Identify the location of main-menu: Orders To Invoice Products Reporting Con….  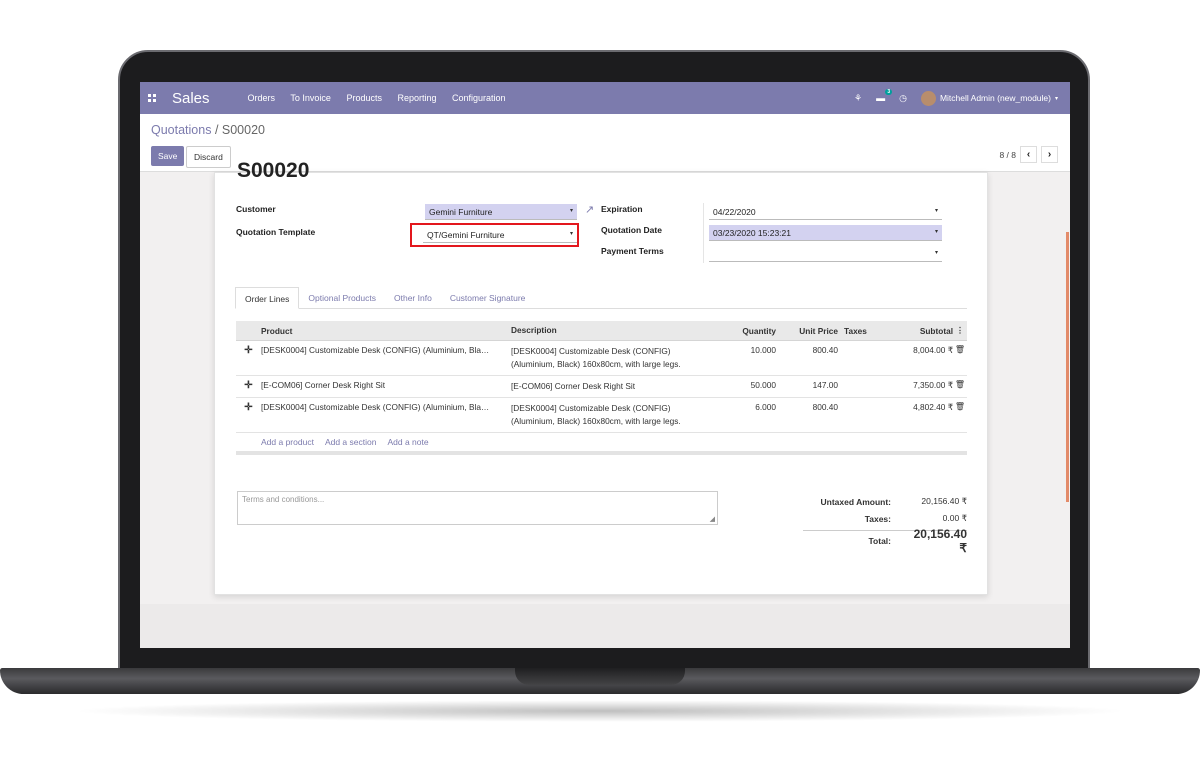
(383, 98).